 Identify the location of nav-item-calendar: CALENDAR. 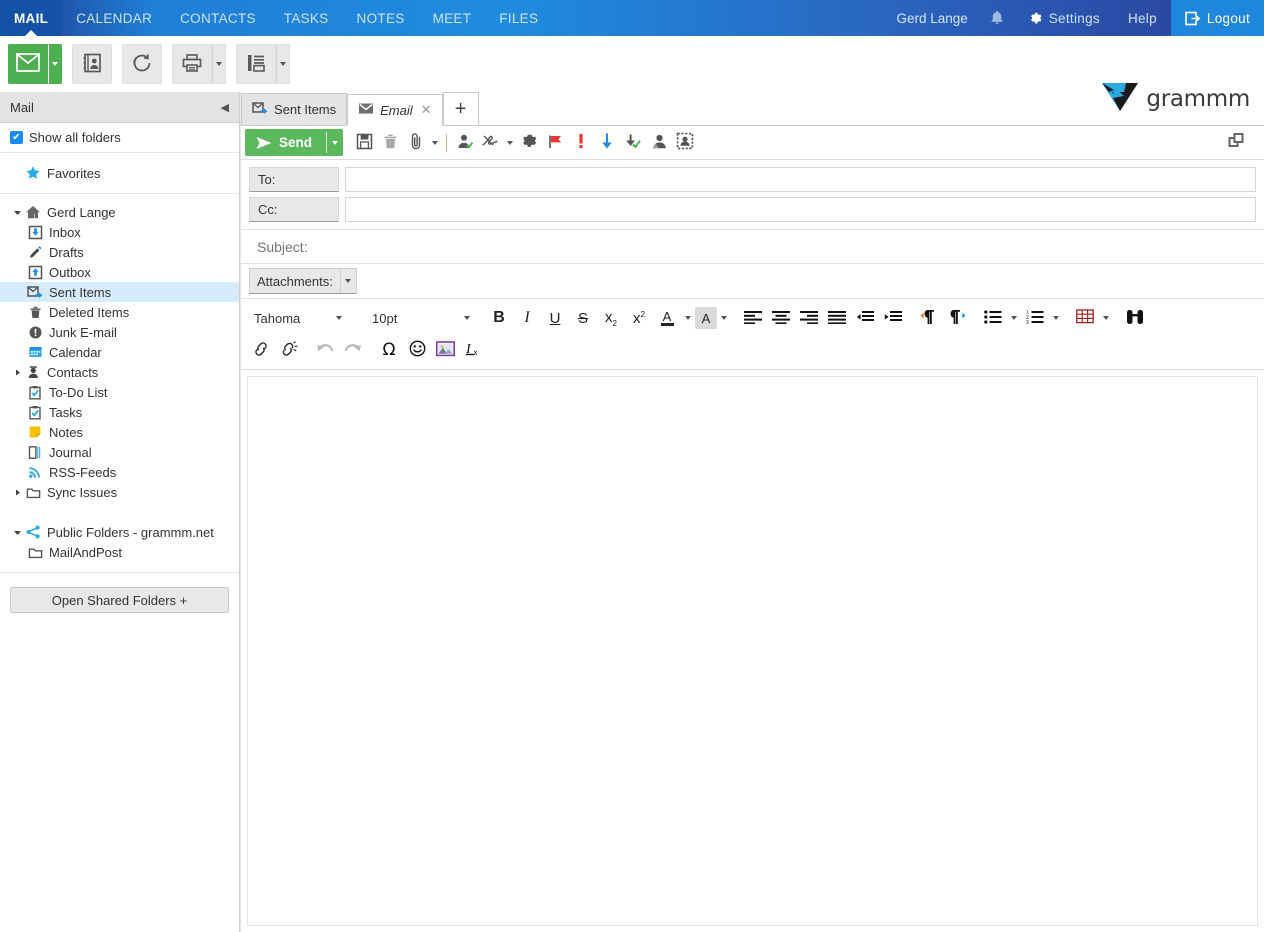
(114, 18).